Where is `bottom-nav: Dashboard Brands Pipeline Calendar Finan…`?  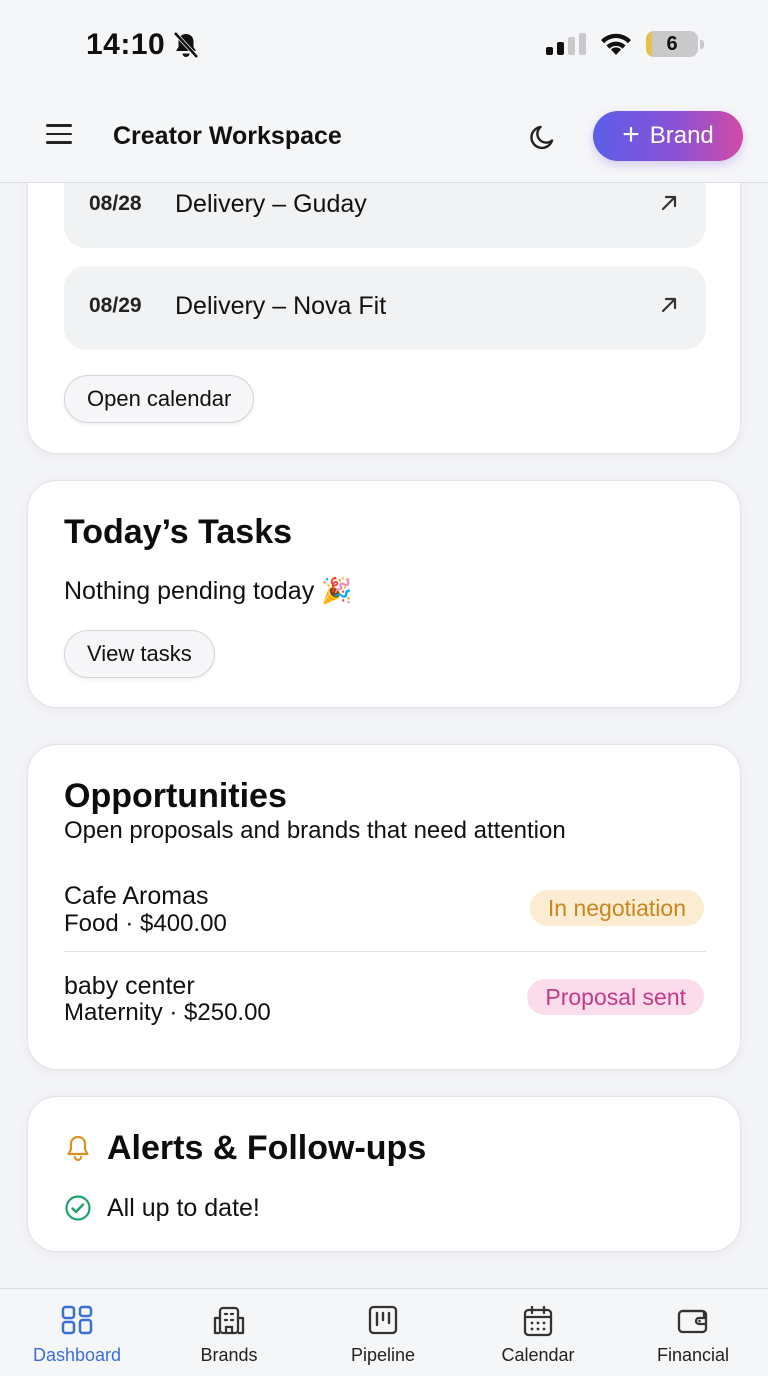
bottom-nav: Dashboard Brands Pipeline Calendar Finan… is located at coordinates (384, 1332).